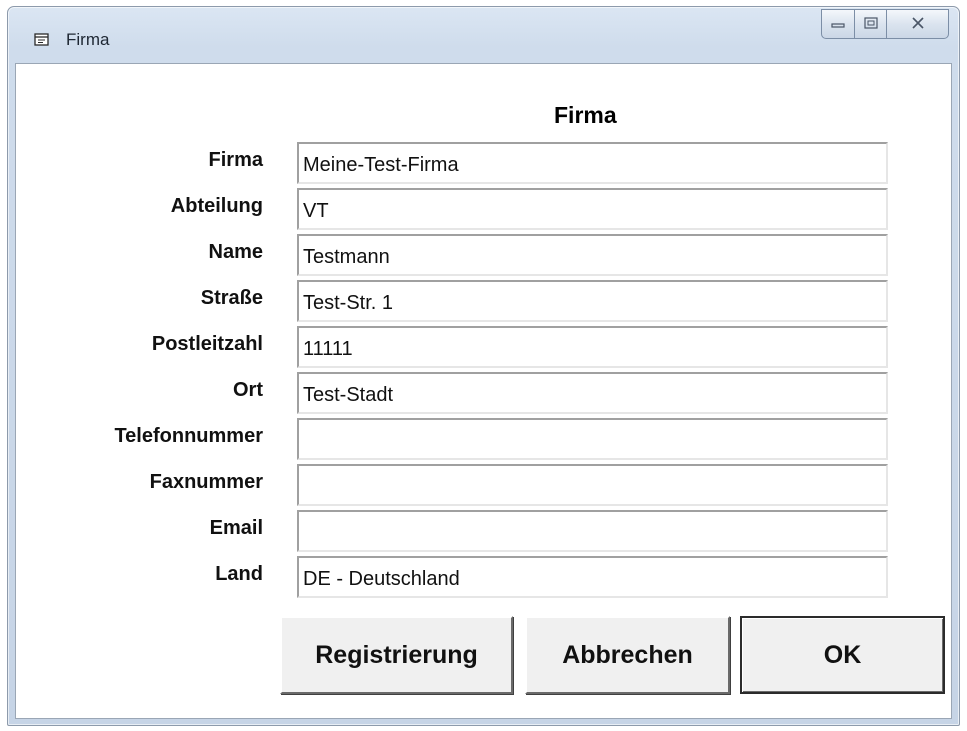 The image size is (967, 731). I want to click on firma-input, so click(592, 163).